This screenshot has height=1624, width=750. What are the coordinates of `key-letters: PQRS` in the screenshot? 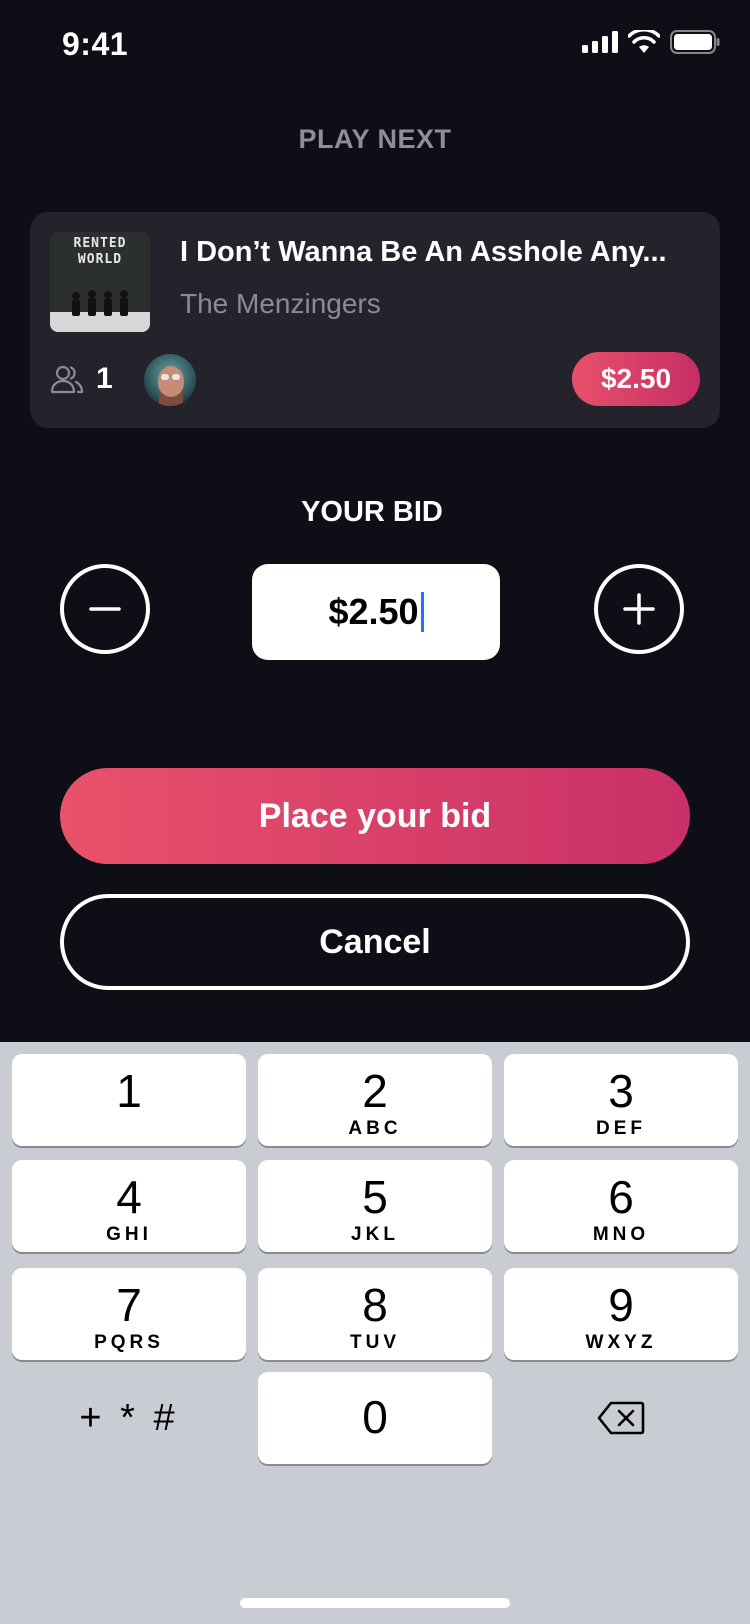 It's located at (129, 1342).